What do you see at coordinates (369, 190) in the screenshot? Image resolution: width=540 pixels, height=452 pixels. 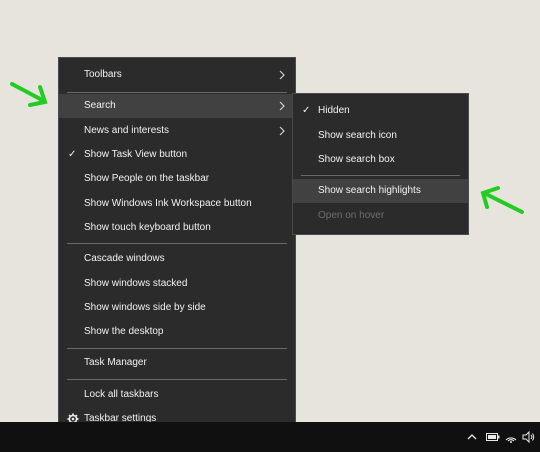 I see `submenu-item-label: Show search highlights` at bounding box center [369, 190].